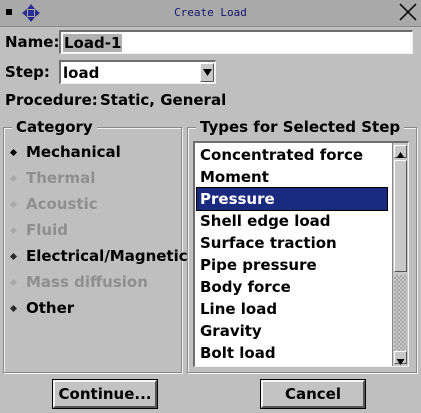 Image resolution: width=421 pixels, height=413 pixels. What do you see at coordinates (292, 155) in the screenshot?
I see `list-item: Concentrated force` at bounding box center [292, 155].